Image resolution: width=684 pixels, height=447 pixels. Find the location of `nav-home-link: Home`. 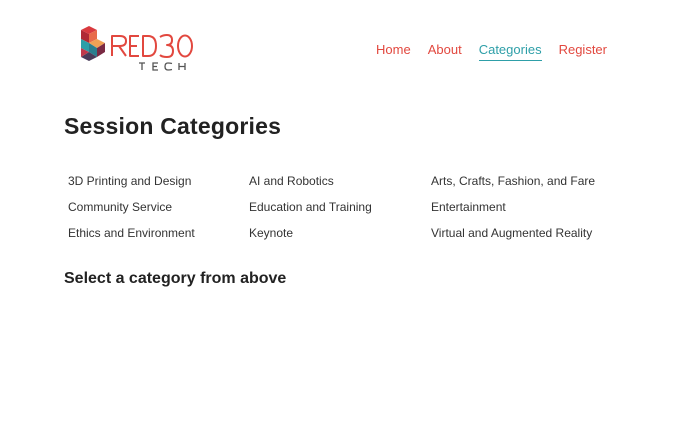

nav-home-link: Home is located at coordinates (393, 51).